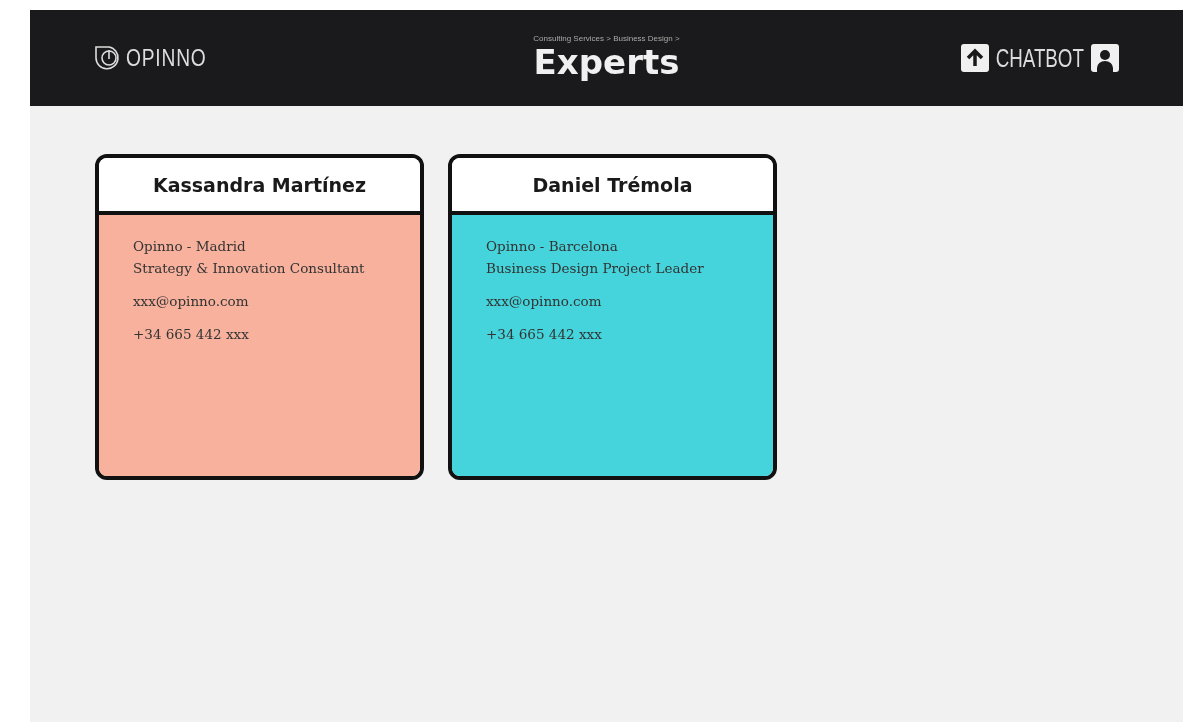 The width and height of the screenshot is (1183, 722). I want to click on user-icon, so click(1105, 58).